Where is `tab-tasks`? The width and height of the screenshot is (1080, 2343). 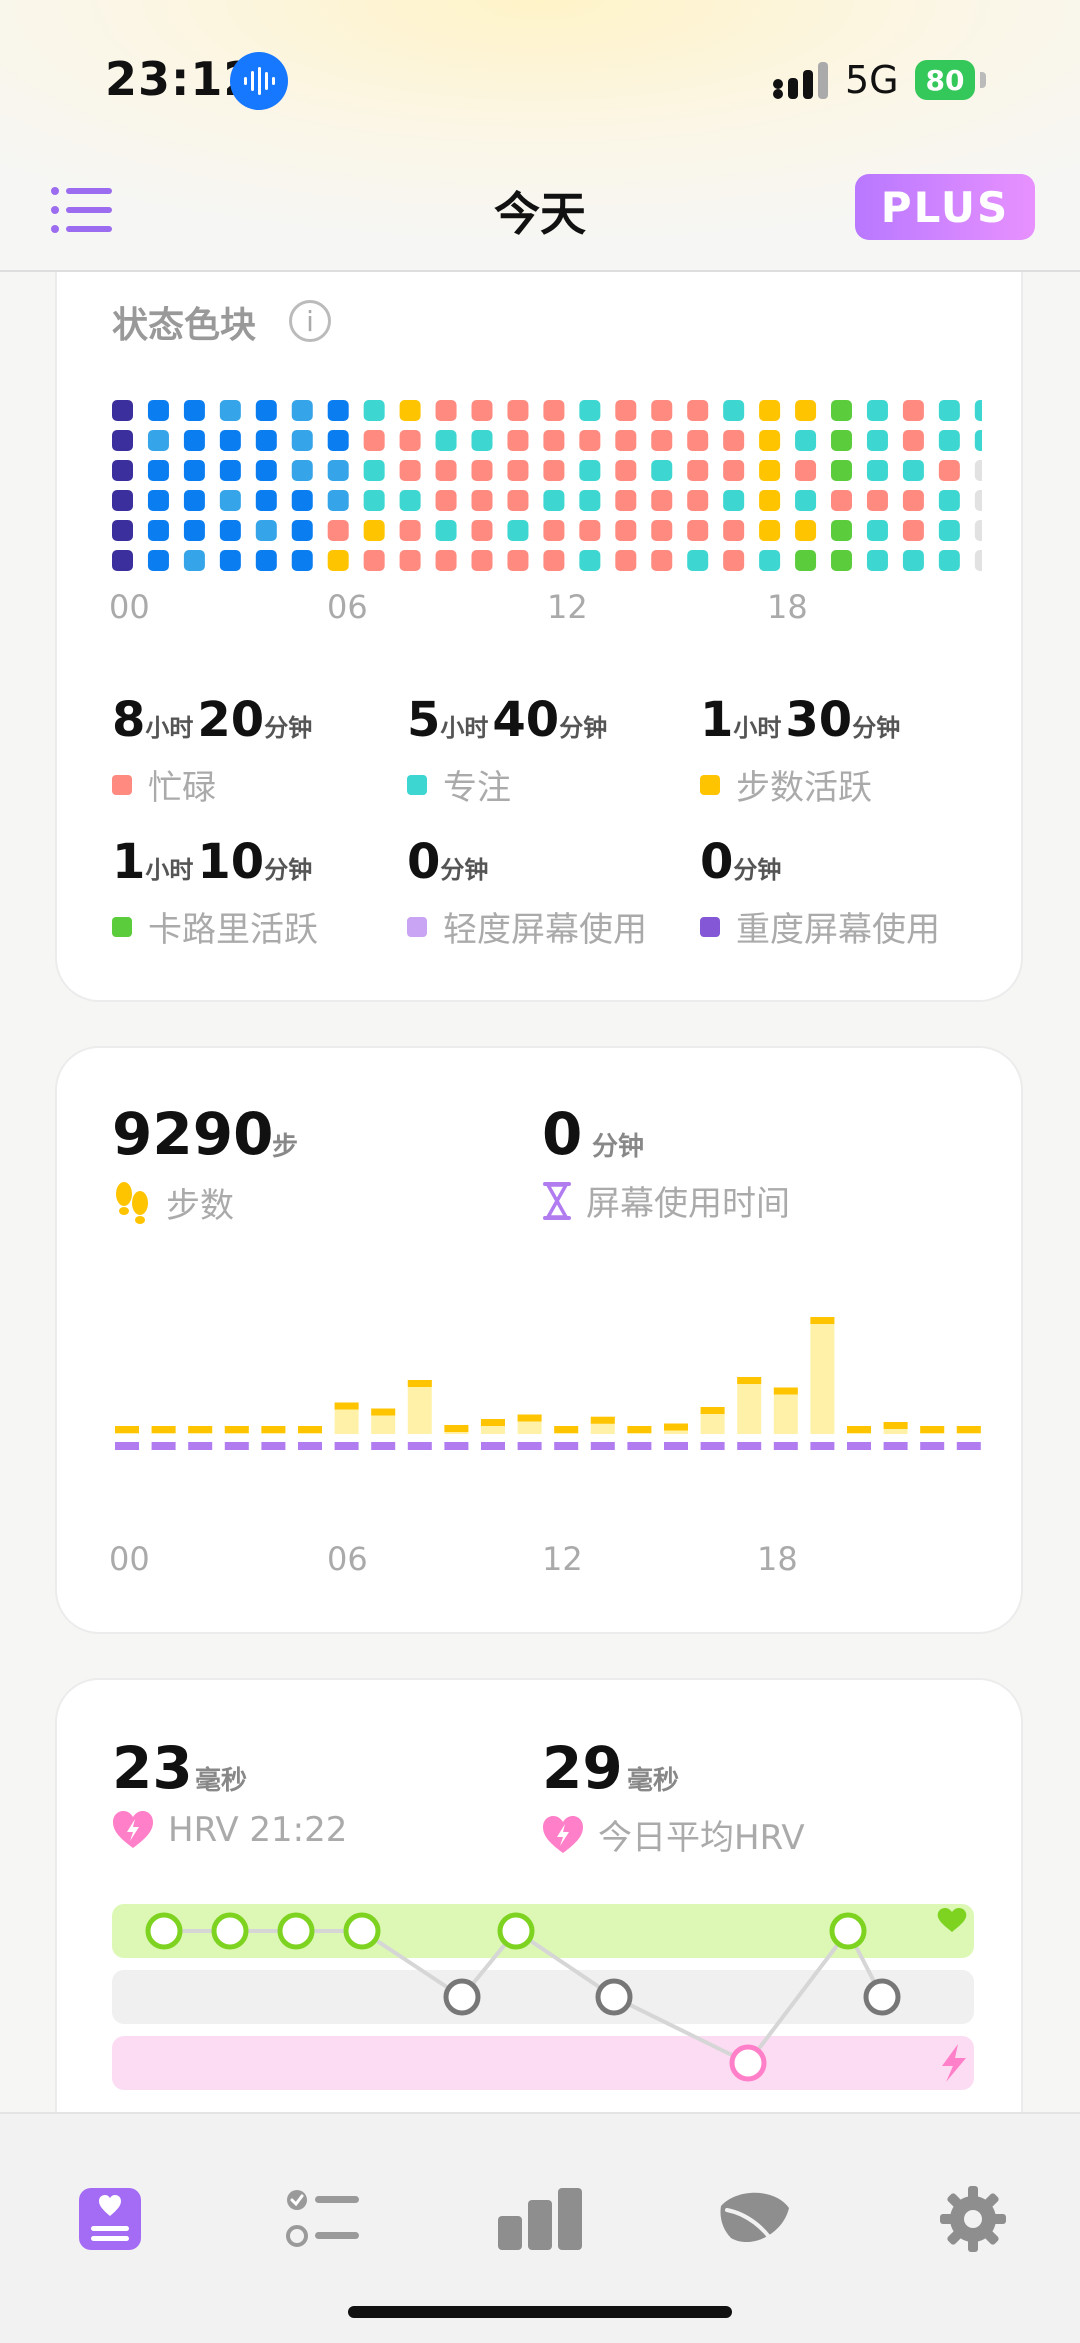
tab-tasks is located at coordinates (323, 2219).